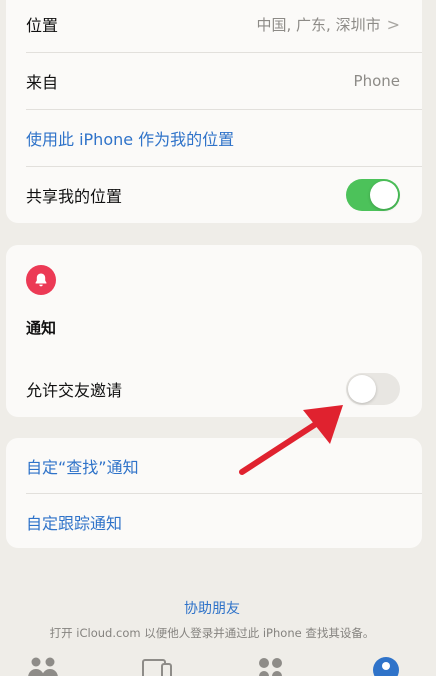  What do you see at coordinates (214, 81) in the screenshot?
I see `from-row: 来自 Phone` at bounding box center [214, 81].